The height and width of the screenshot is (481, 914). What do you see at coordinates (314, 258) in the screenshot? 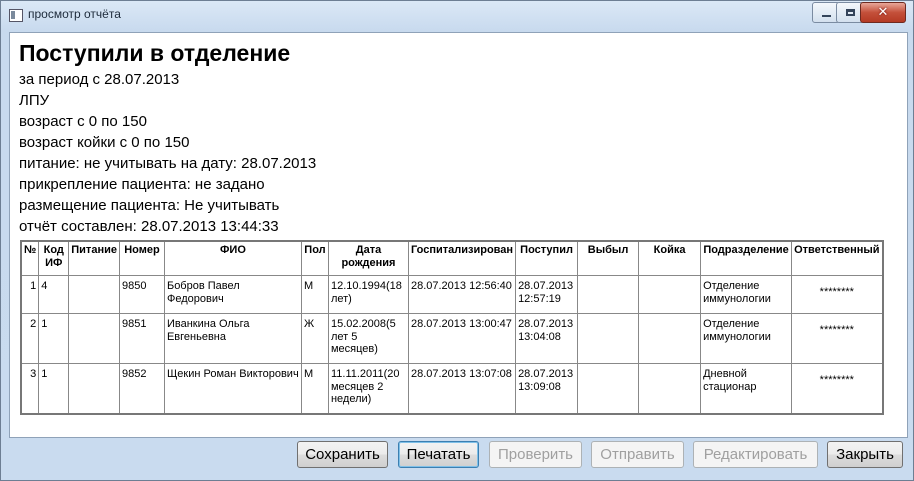
I see `col-header-sex: Пол` at bounding box center [314, 258].